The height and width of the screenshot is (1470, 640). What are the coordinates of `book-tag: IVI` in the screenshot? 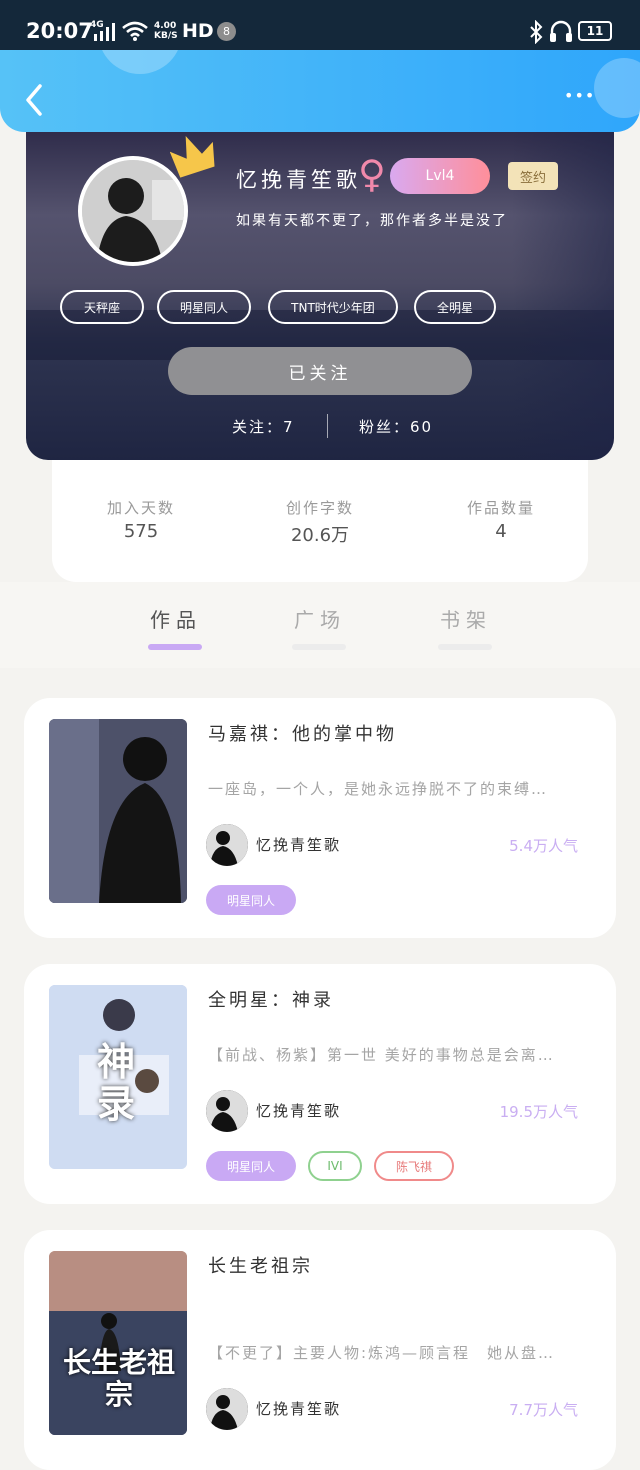 It's located at (335, 1166).